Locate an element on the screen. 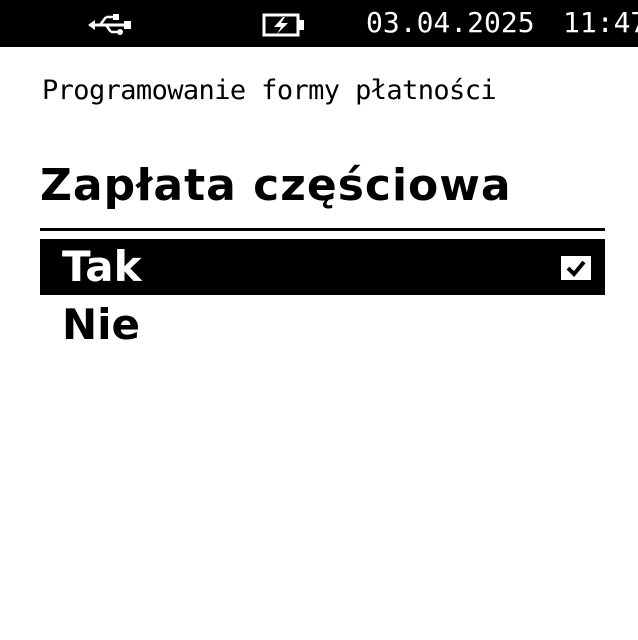 The image size is (638, 640). status-date: 03.04.2025 is located at coordinates (450, 22).